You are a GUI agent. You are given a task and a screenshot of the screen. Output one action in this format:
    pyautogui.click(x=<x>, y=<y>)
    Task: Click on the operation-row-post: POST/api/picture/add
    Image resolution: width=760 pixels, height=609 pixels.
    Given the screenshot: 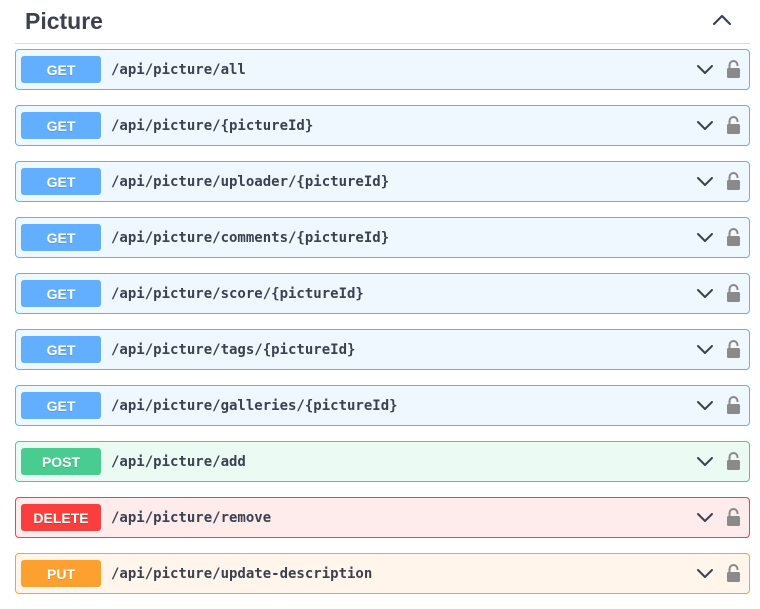 What is the action you would take?
    pyautogui.click(x=382, y=461)
    